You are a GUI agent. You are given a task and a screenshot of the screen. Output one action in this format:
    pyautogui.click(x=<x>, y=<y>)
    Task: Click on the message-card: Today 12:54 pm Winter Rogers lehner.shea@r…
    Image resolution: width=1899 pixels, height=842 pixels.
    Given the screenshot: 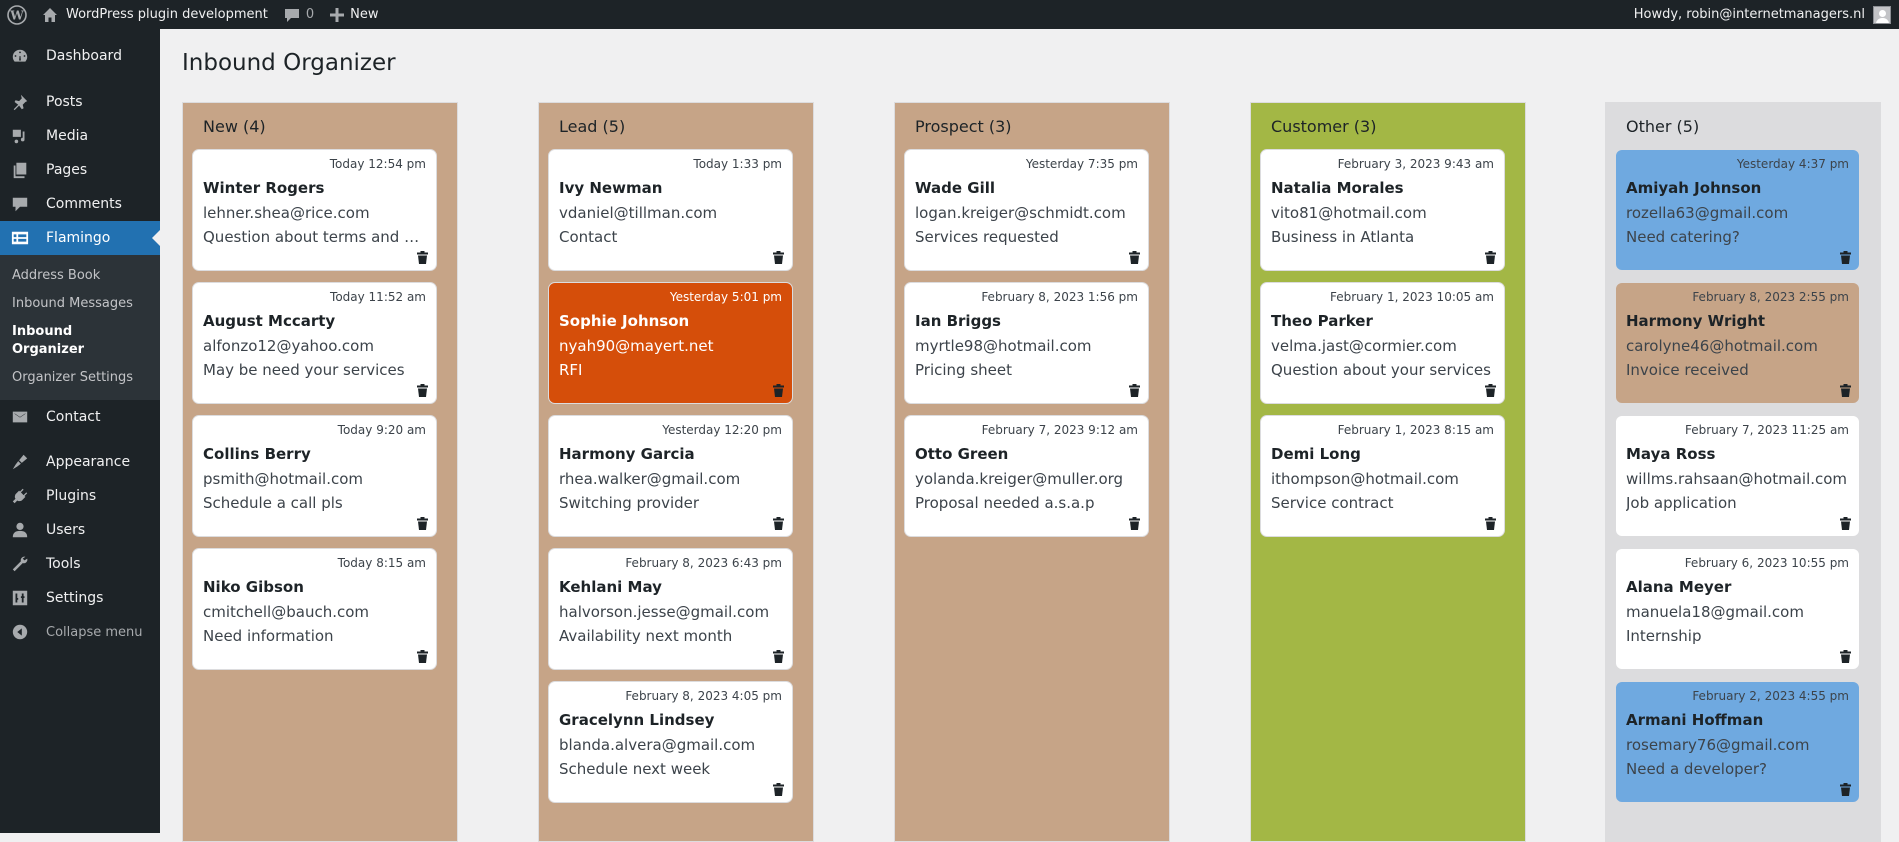 What is the action you would take?
    pyautogui.click(x=314, y=210)
    